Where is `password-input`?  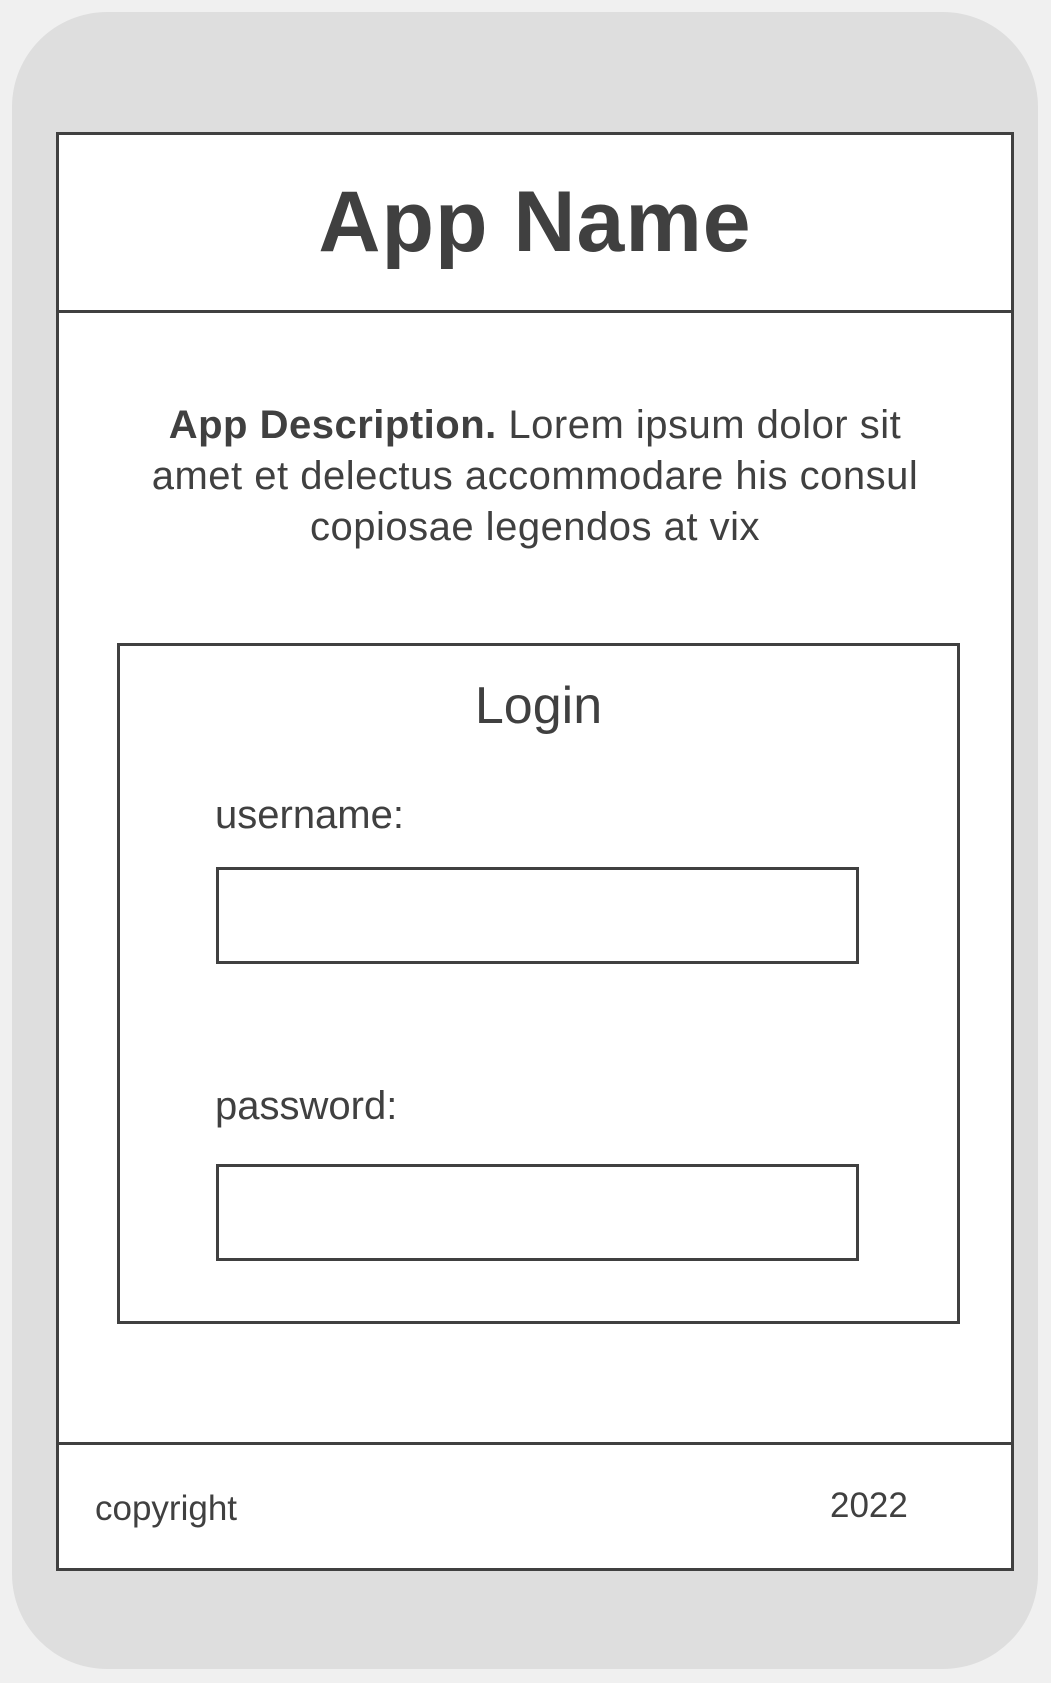
password-input is located at coordinates (537, 1212).